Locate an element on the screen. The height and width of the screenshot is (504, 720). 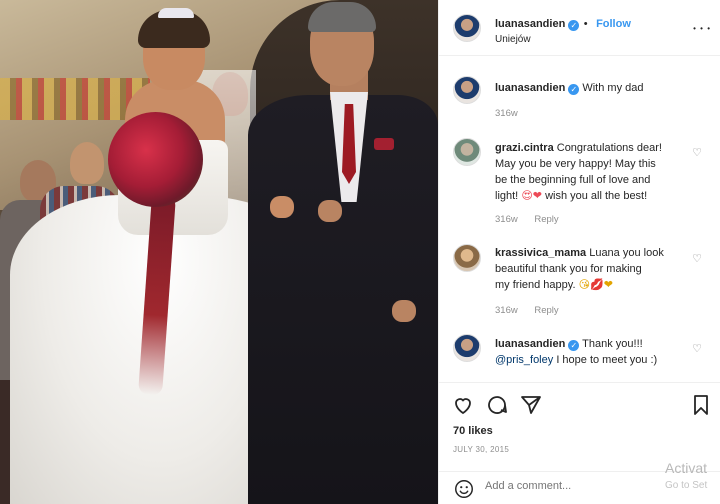
caption-text: luanasandien ✓ With my dad is located at coordinates (598, 88).